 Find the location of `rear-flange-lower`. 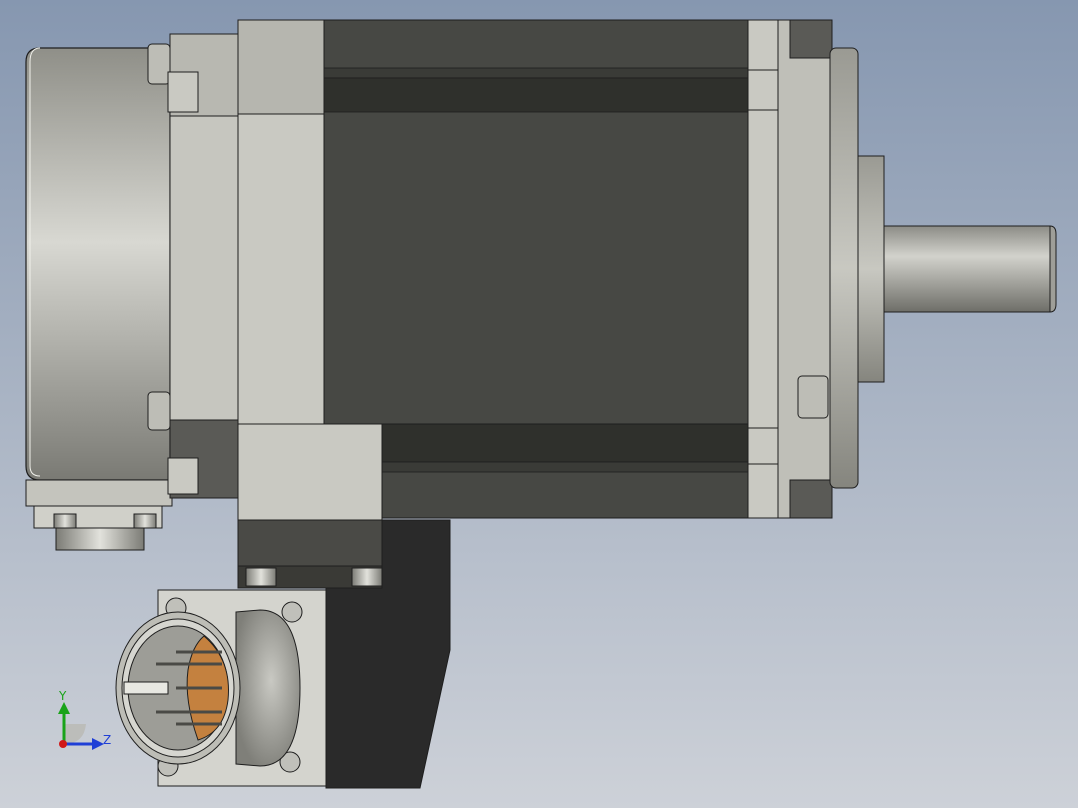

rear-flange-lower is located at coordinates (310, 472).